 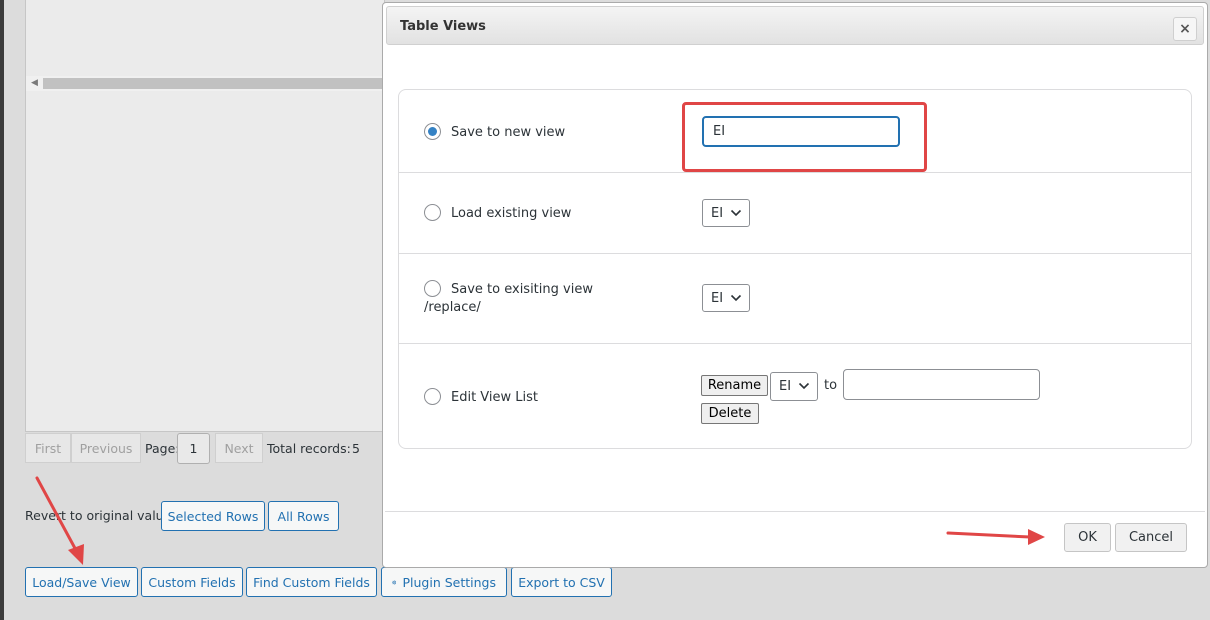 What do you see at coordinates (59, 520) in the screenshot?
I see `arrow-to-load-save-icon` at bounding box center [59, 520].